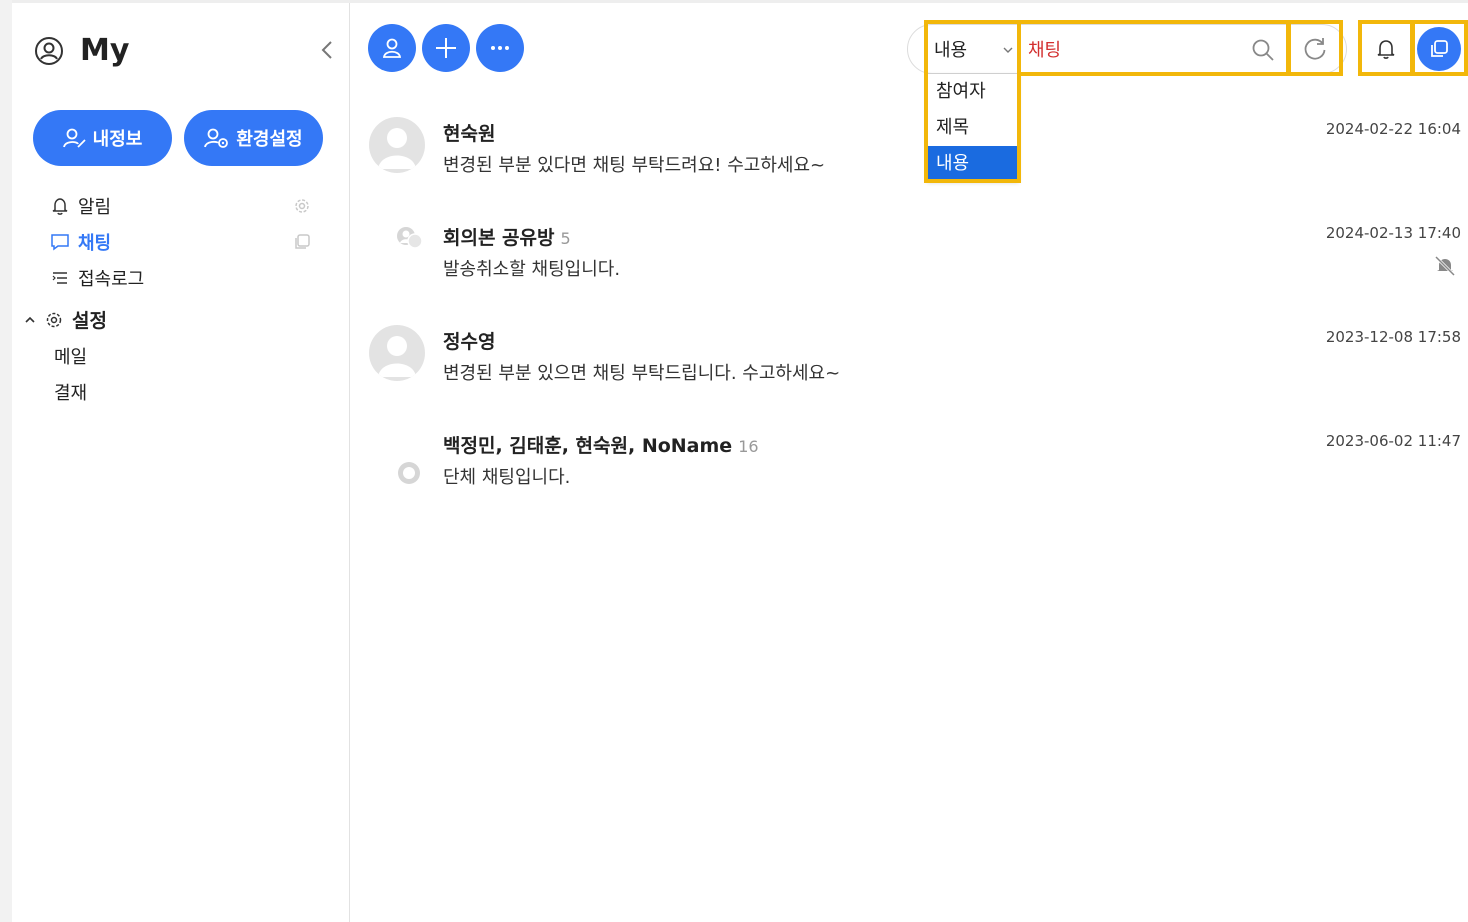  What do you see at coordinates (30, 319) in the screenshot?
I see `chevron-up-icon` at bounding box center [30, 319].